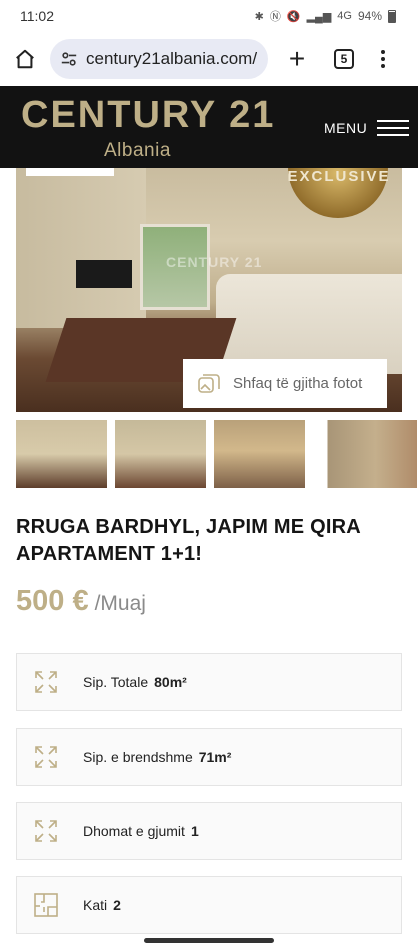 This screenshot has width=418, height=950. I want to click on status-bar: 11:02 ✱ Ⓝ 🔇 ▂▄▆ 4G 94%, so click(209, 16).